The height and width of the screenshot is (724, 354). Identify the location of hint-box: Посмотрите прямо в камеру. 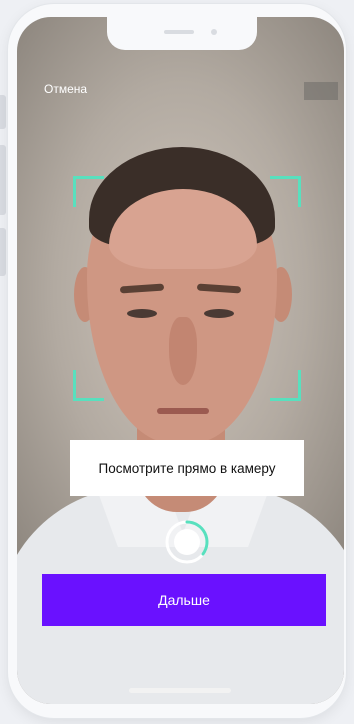
(187, 468).